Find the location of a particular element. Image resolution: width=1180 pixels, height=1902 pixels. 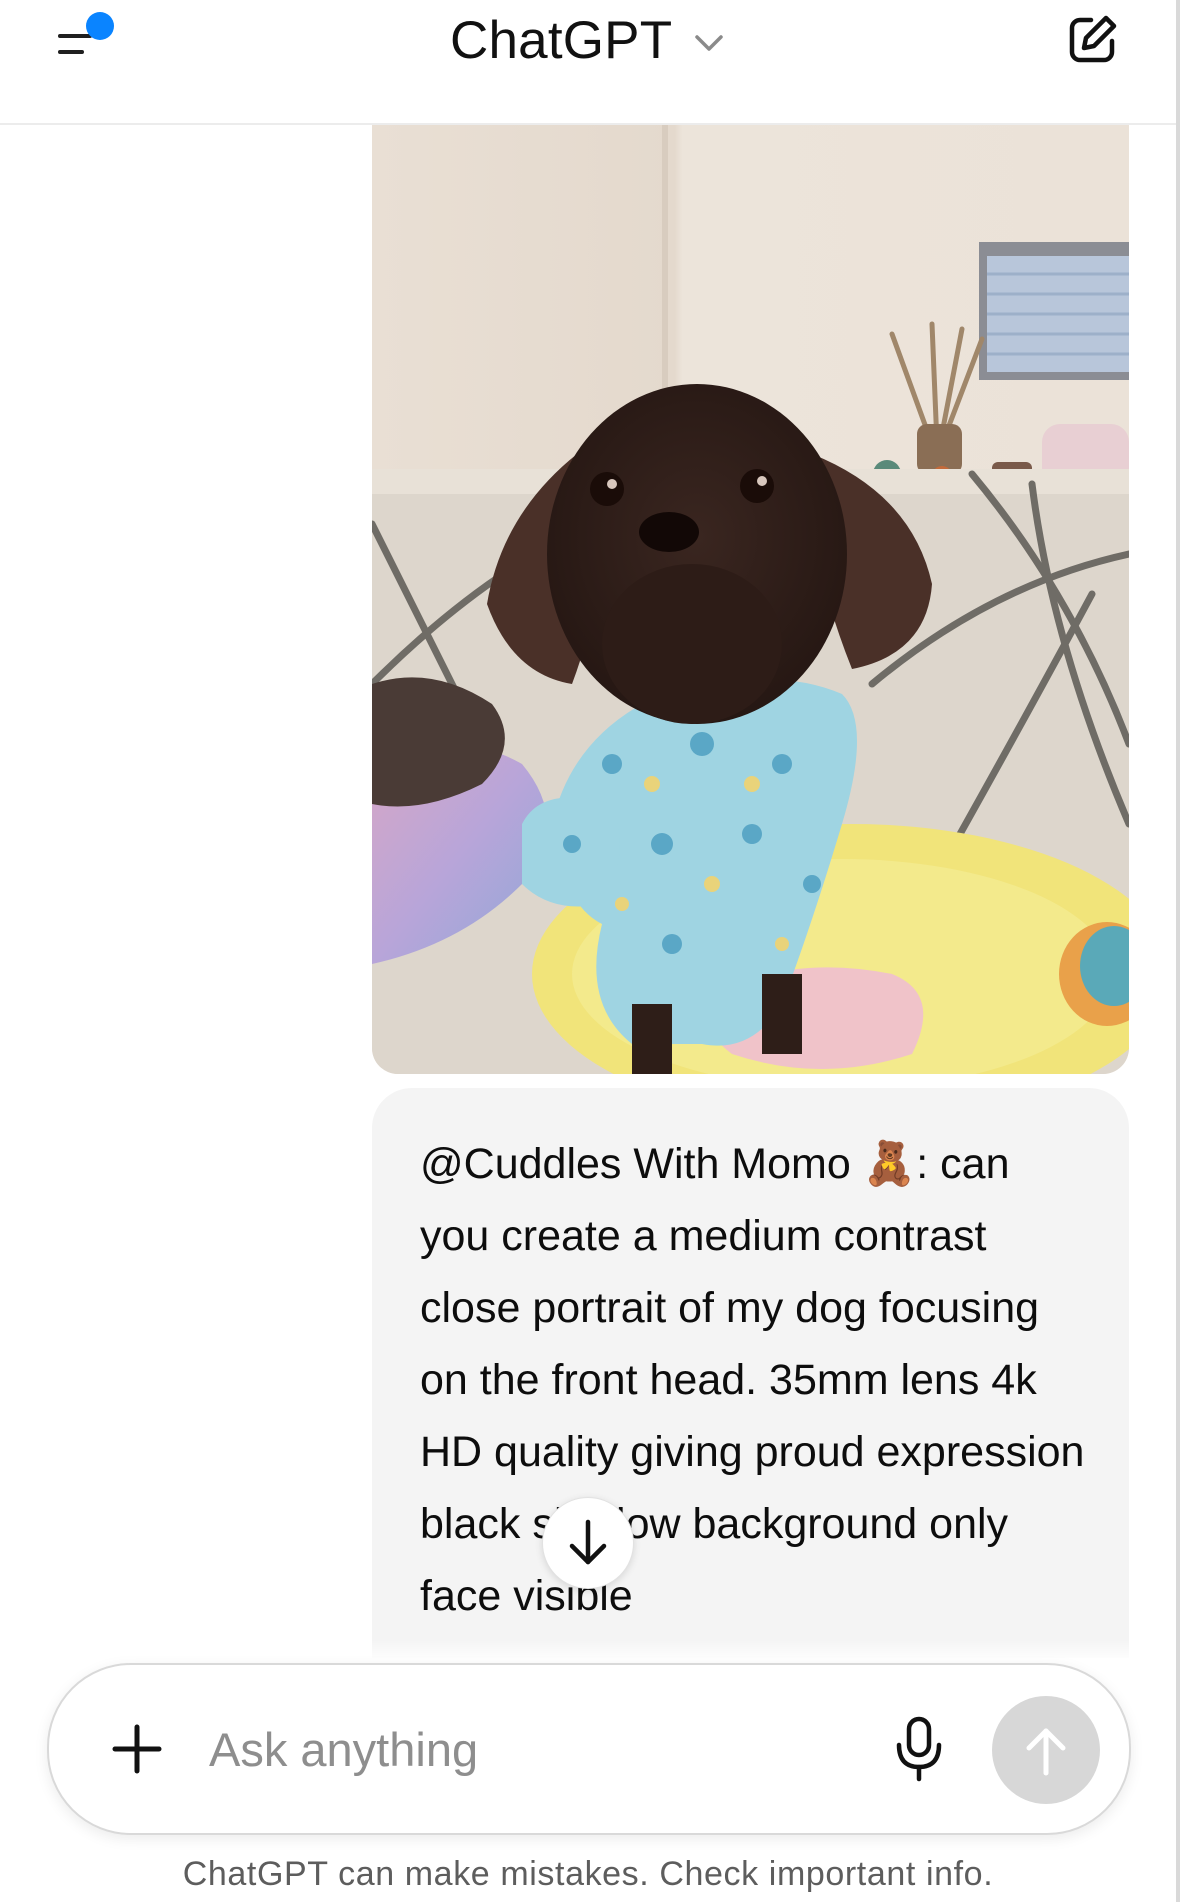

add-attachment-button is located at coordinates (137, 1749).